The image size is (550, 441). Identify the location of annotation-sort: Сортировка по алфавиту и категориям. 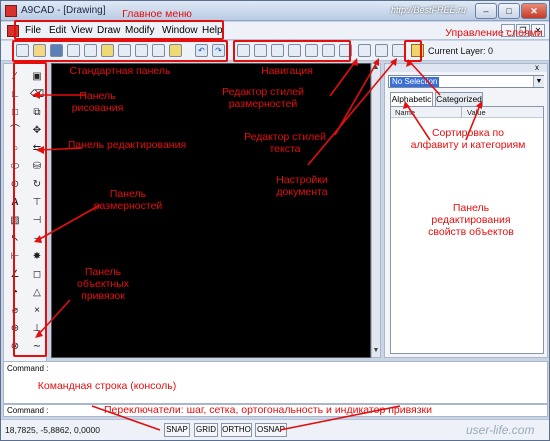
(468, 139).